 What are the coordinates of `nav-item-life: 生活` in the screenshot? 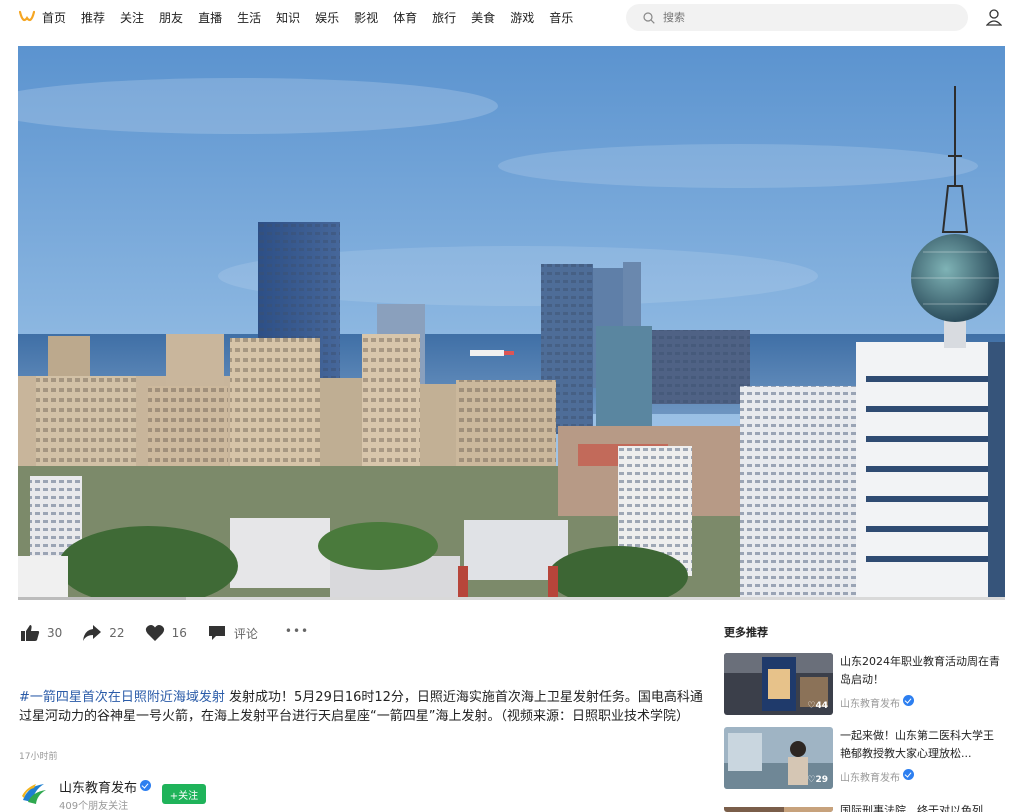 It's located at (249, 18).